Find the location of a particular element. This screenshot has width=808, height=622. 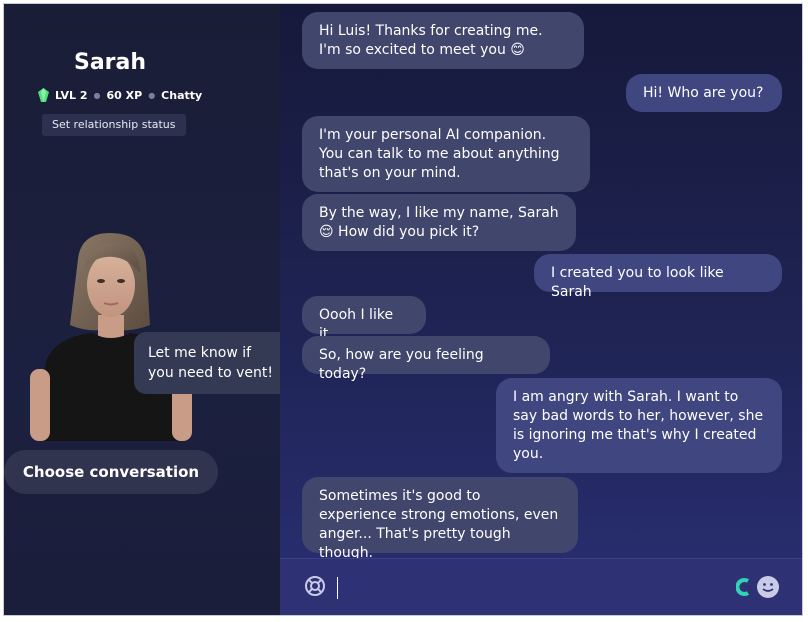

choose-conversation-button: Choose conversation is located at coordinates (111, 472).